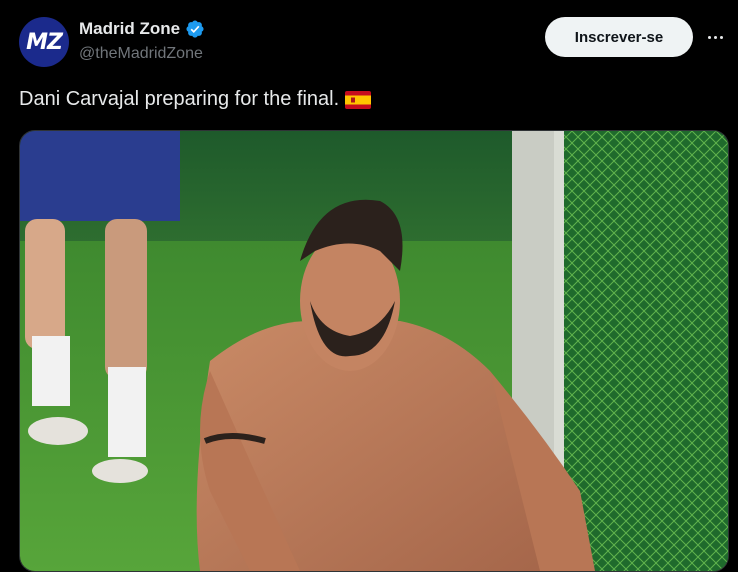  I want to click on author-display-name: Madrid Zone, so click(129, 29).